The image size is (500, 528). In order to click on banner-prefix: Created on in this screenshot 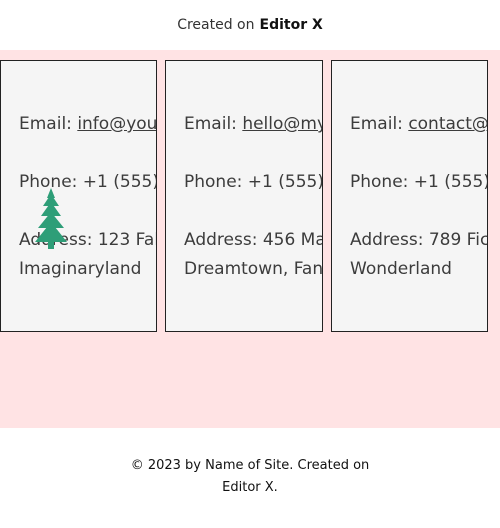, I will do `click(216, 25)`.